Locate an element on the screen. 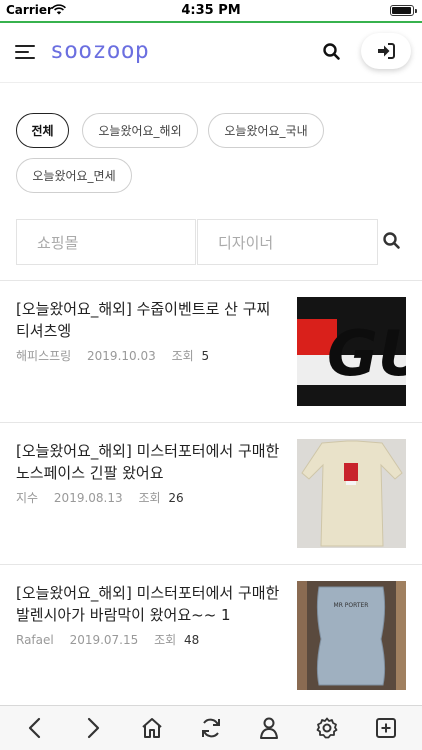 The image size is (422, 750). post-views: 26 is located at coordinates (176, 498).